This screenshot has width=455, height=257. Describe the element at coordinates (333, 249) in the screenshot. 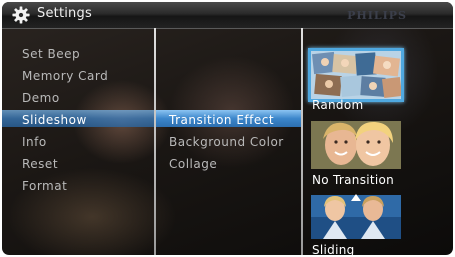

I see `option-label-sliding: Sliding` at that location.